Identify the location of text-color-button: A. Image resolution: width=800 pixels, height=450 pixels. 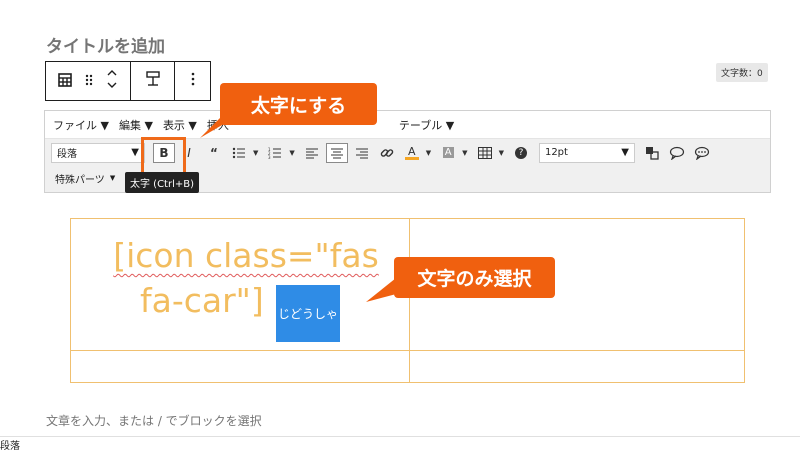
(412, 153).